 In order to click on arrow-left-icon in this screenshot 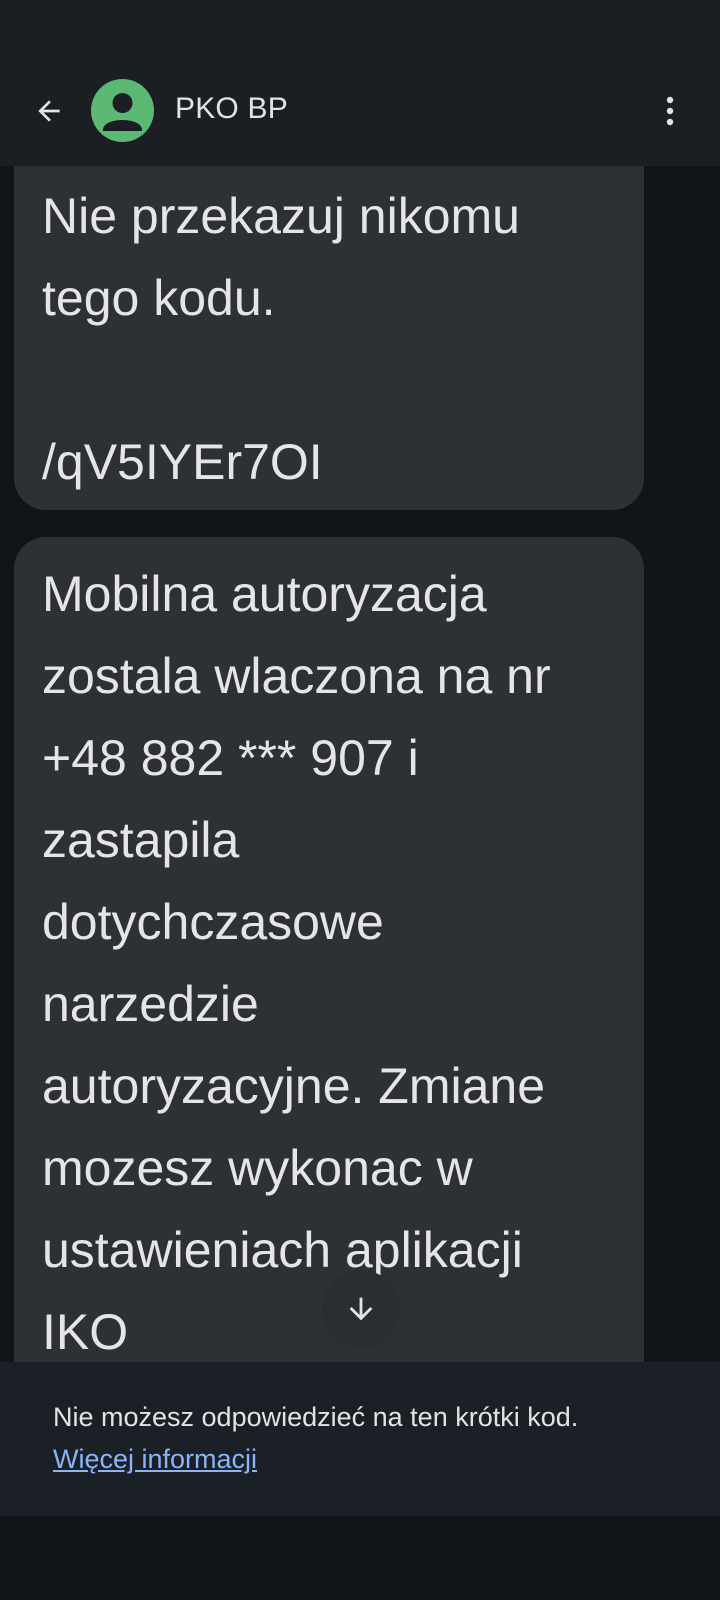, I will do `click(49, 111)`.